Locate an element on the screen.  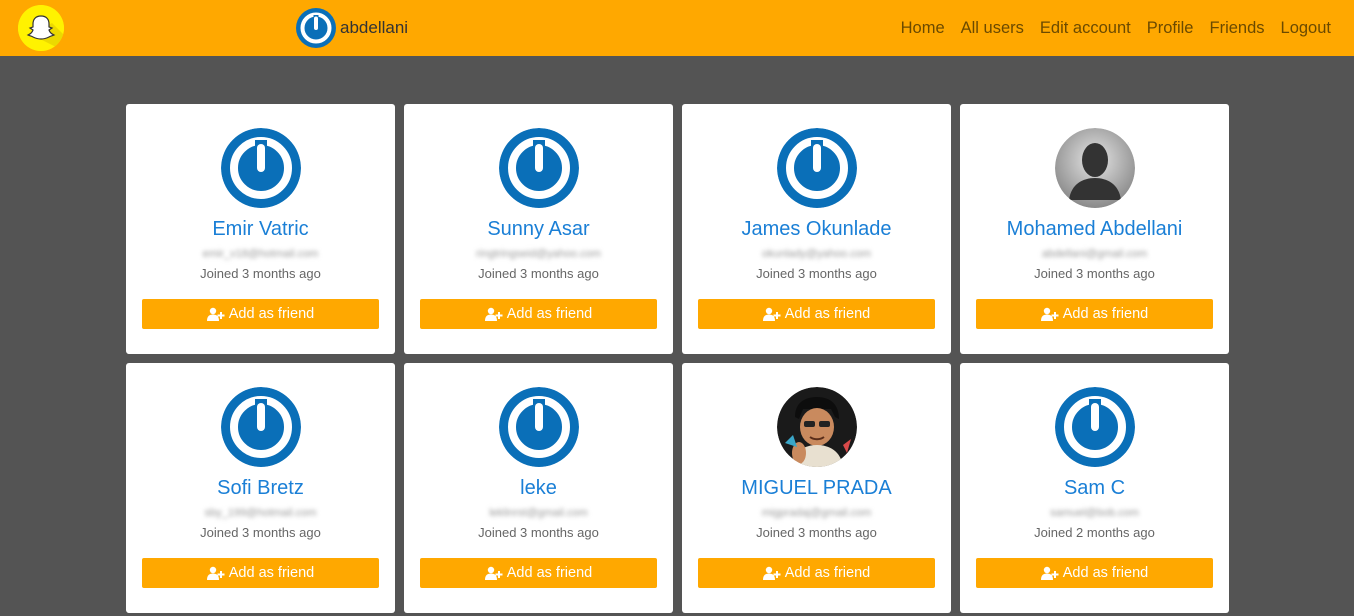
current-username: abdellani is located at coordinates (374, 28).